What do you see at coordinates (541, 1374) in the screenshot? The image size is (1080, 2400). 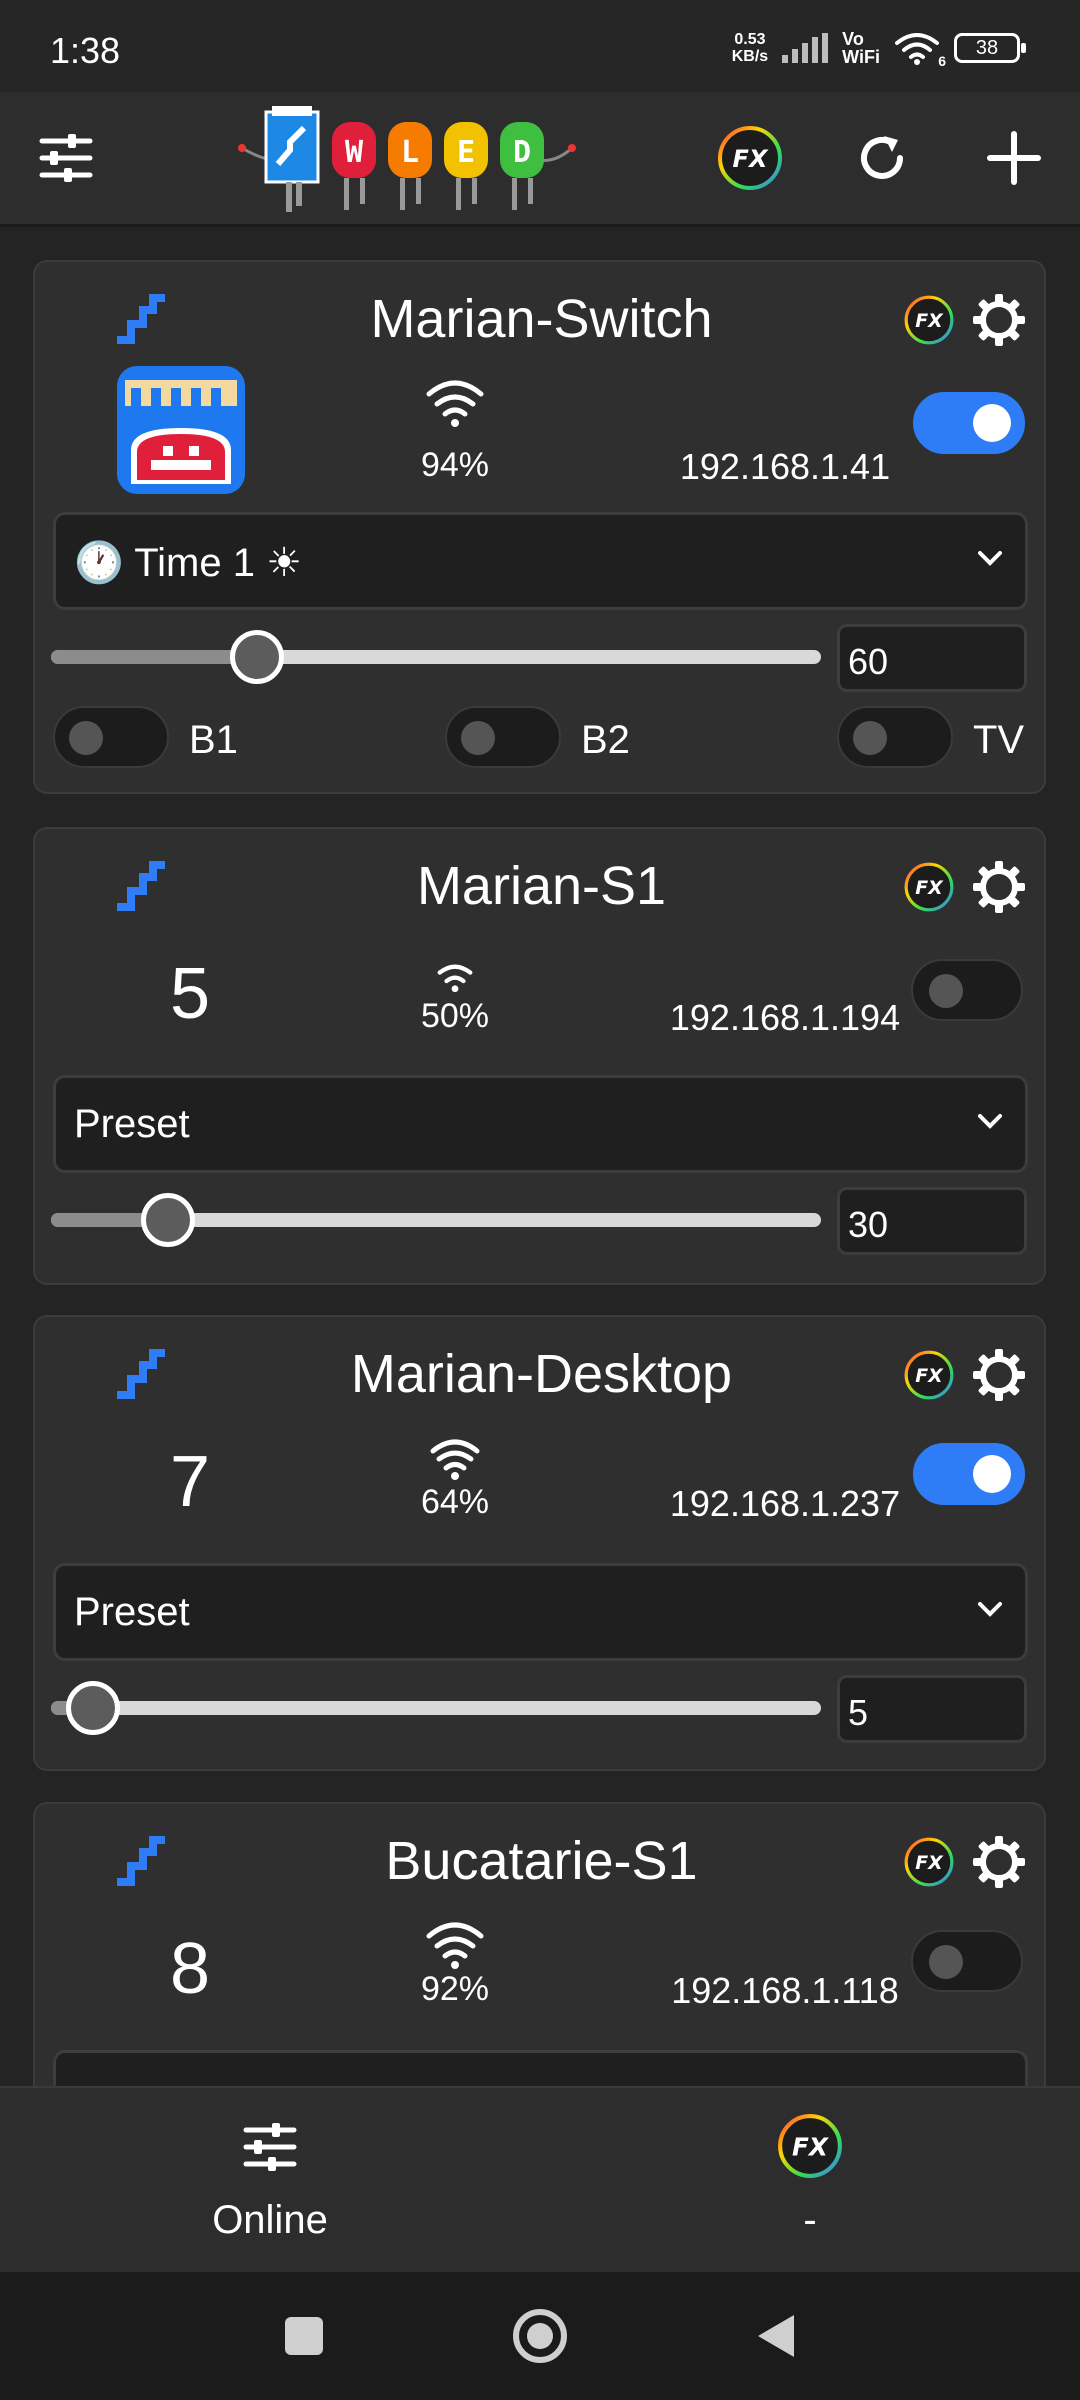 I see `device-name: Marian-Desktop` at bounding box center [541, 1374].